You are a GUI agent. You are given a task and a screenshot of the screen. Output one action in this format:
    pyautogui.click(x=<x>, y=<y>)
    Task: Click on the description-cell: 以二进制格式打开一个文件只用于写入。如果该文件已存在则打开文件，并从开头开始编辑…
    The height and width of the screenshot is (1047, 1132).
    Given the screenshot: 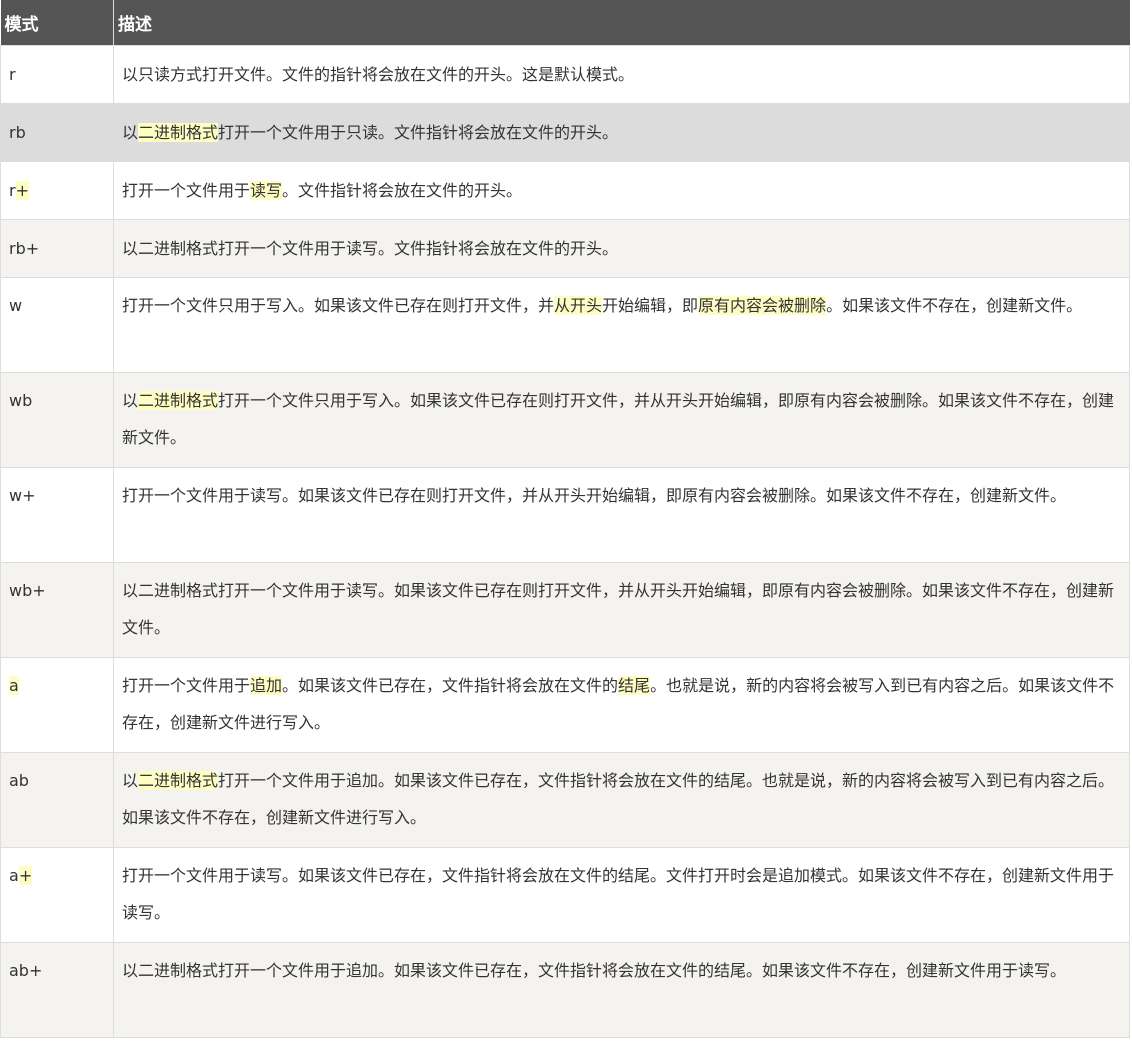 What is the action you would take?
    pyautogui.click(x=621, y=419)
    